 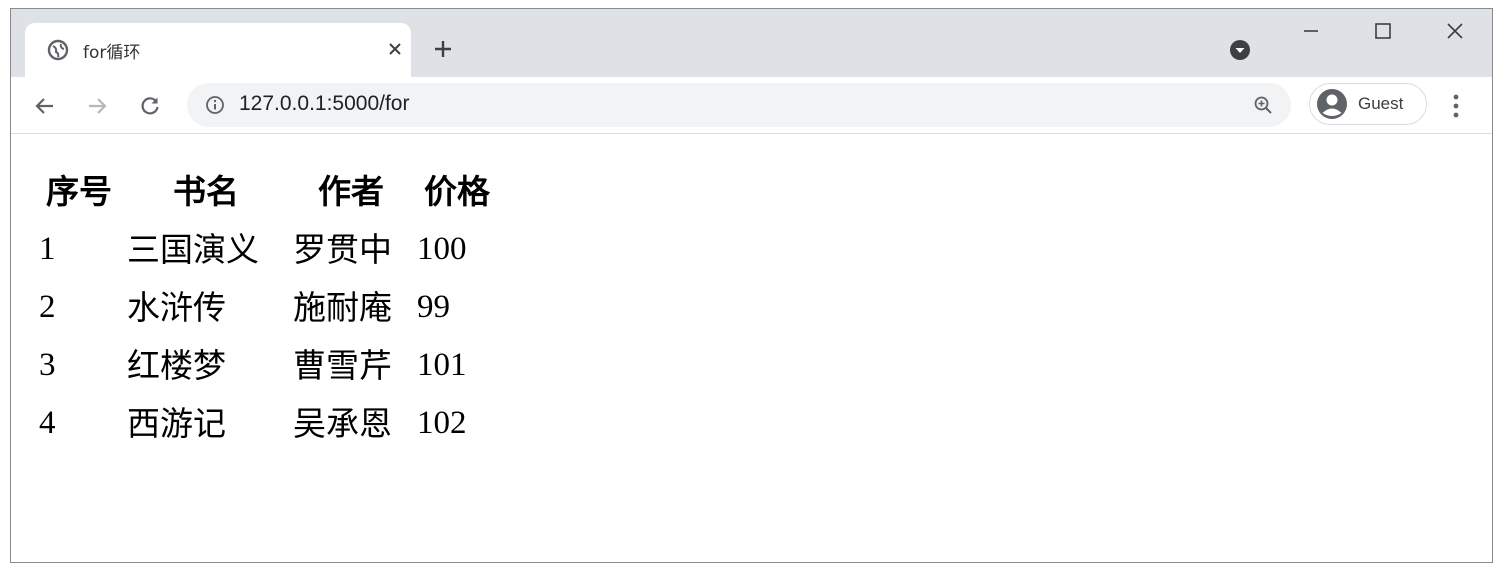 I want to click on header-number: 序号, so click(x=79, y=191).